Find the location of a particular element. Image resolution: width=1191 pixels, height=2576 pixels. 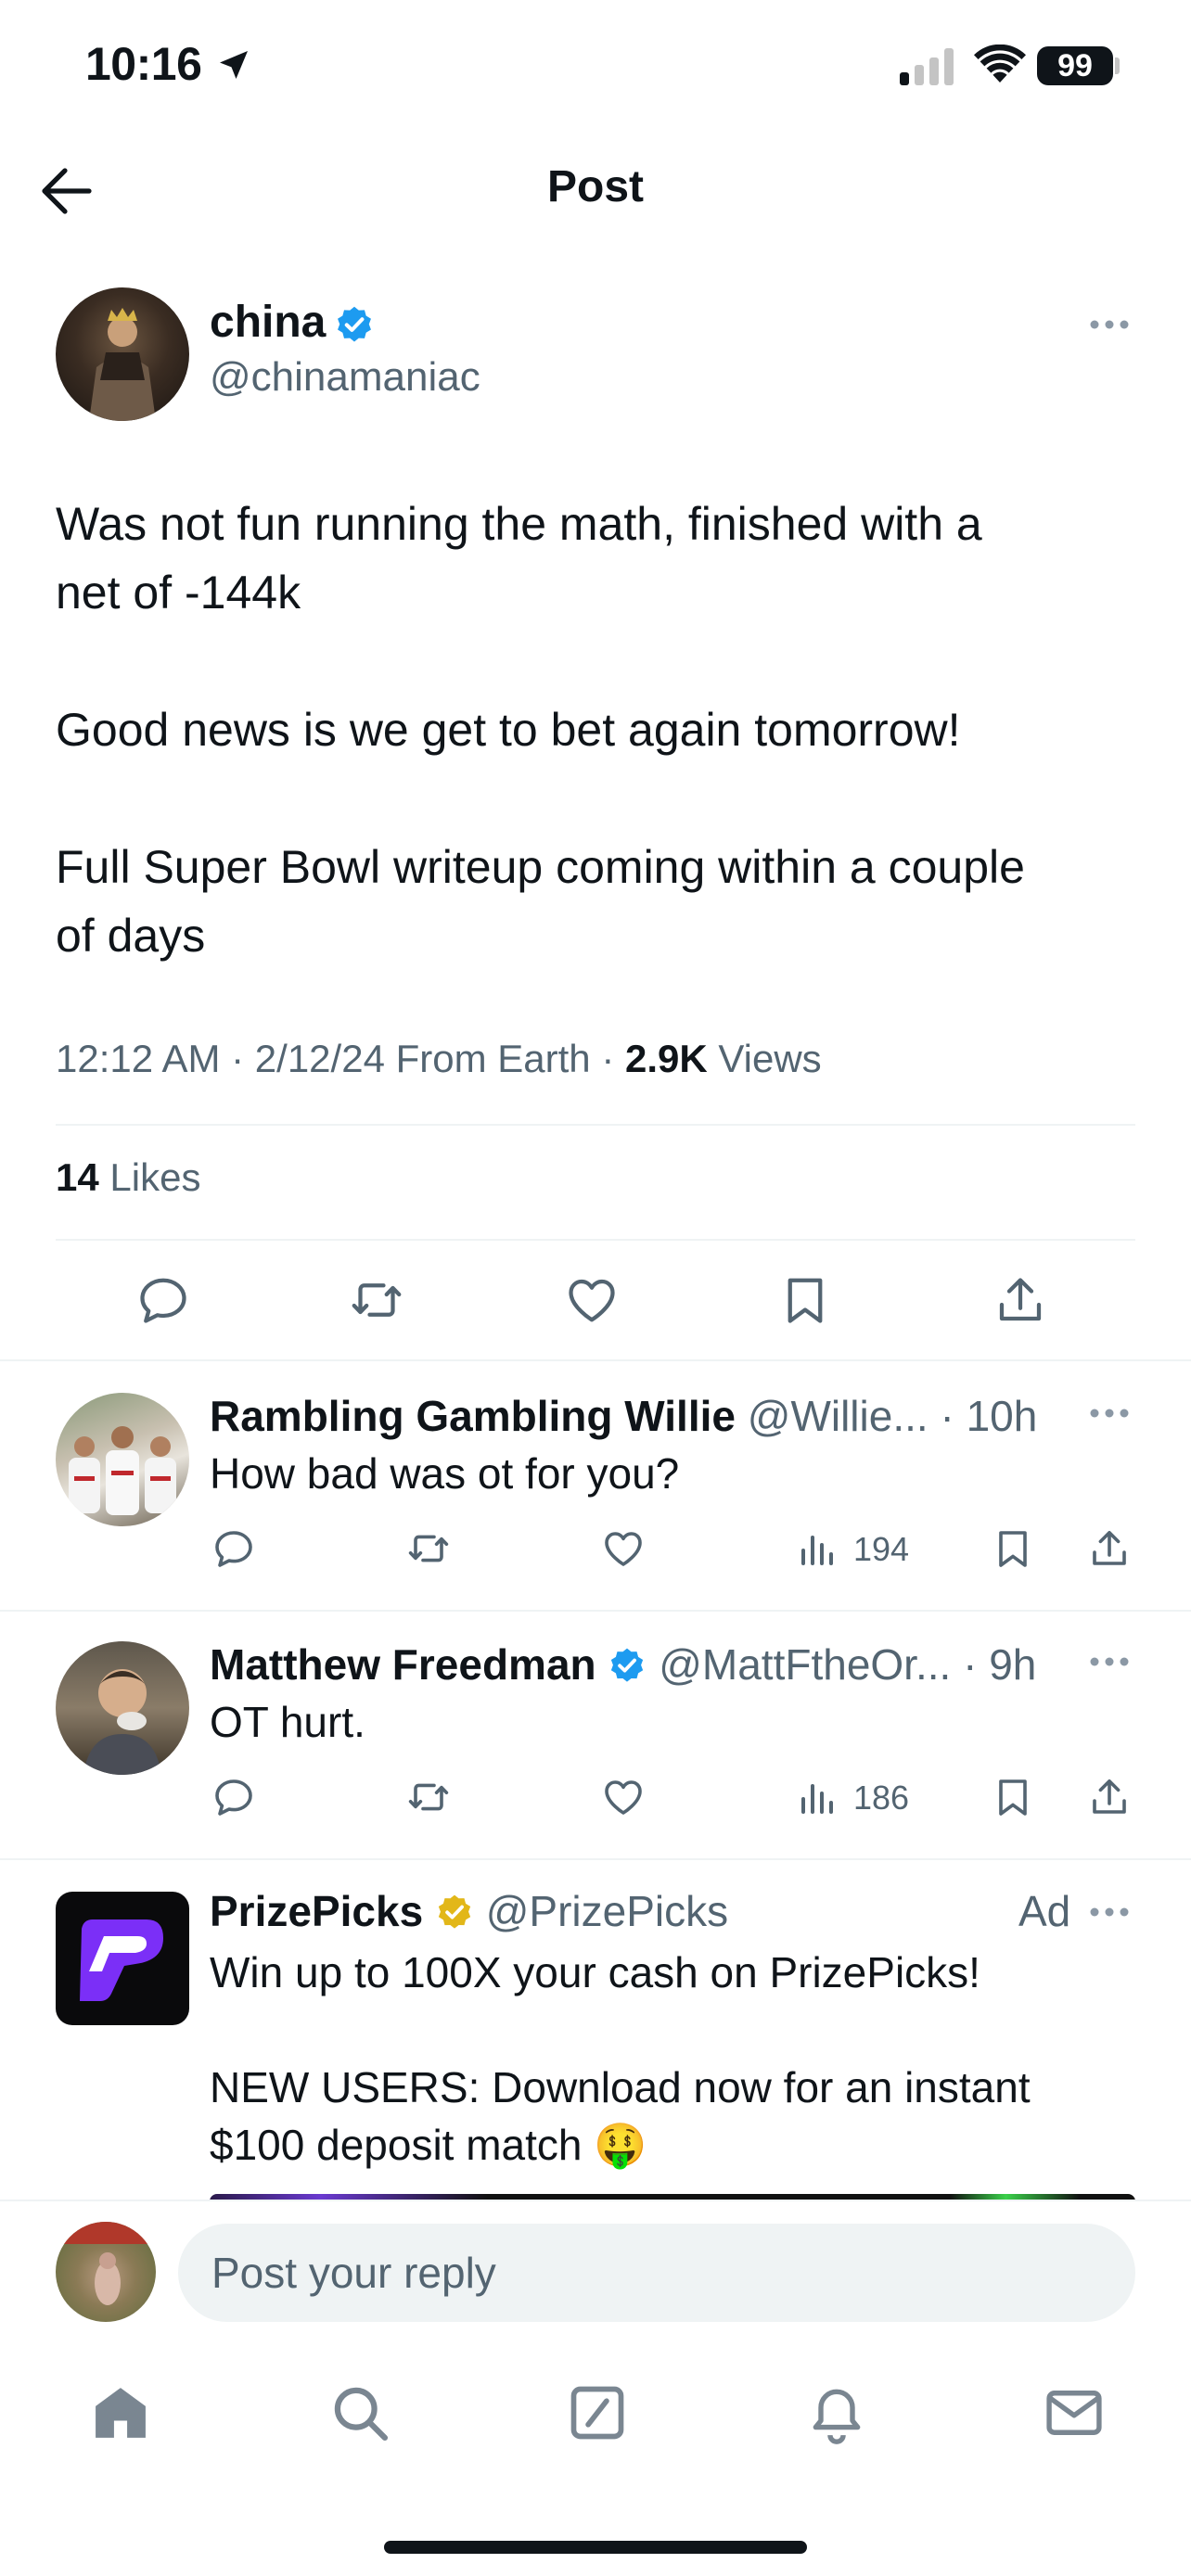

post-time: 12:12 AM is located at coordinates (138, 1058).